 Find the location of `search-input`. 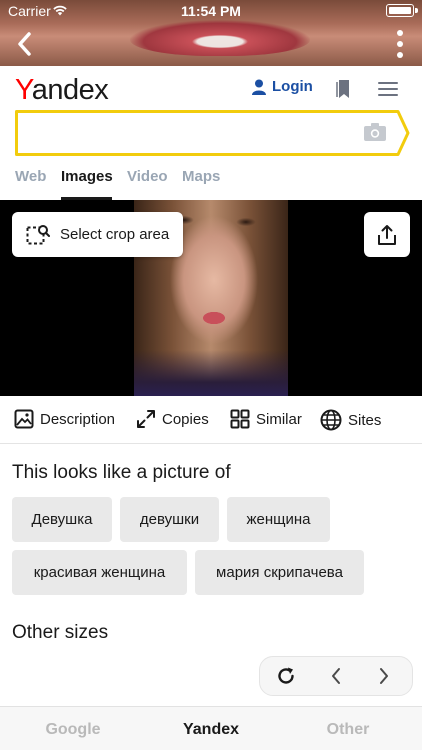

search-input is located at coordinates (191, 133).